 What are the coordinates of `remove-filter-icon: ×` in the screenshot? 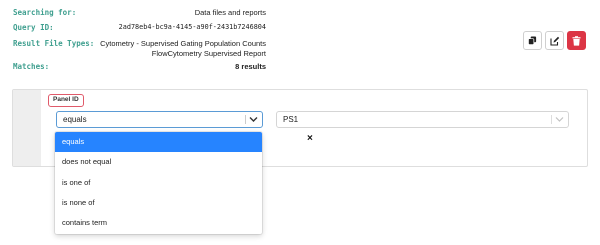 It's located at (310, 139).